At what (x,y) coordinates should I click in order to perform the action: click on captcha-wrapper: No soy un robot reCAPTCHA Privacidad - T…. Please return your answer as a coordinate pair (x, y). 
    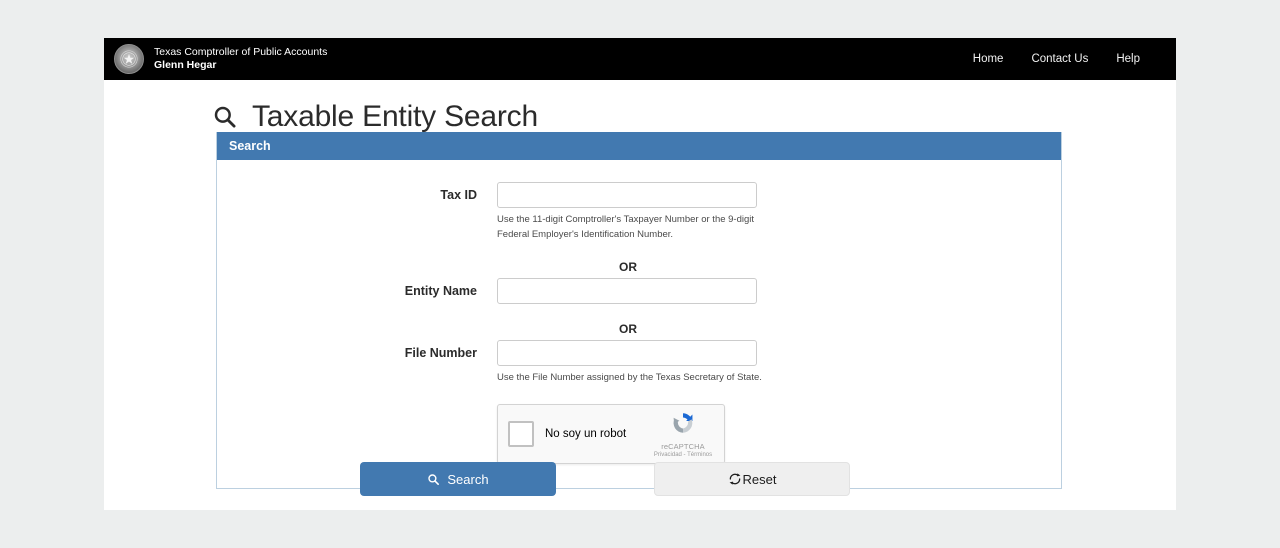
    Looking at the image, I should click on (779, 434).